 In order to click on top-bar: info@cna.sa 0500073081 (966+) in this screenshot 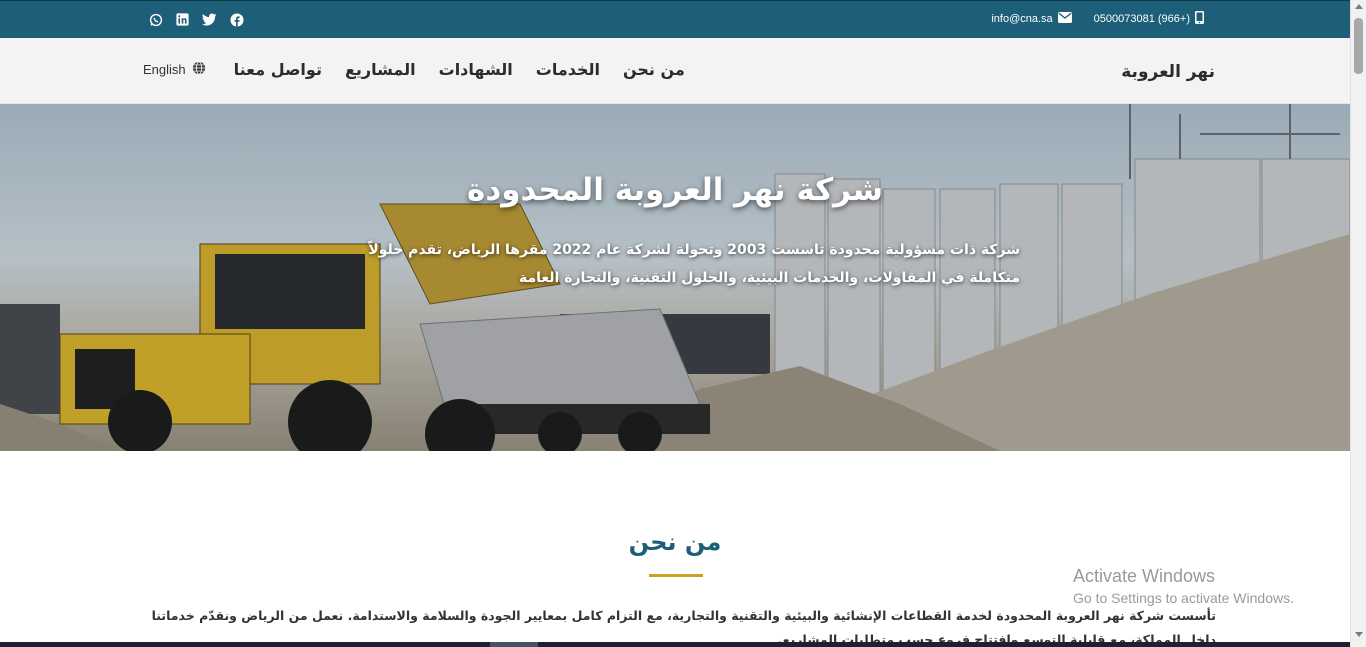, I will do `click(675, 19)`.